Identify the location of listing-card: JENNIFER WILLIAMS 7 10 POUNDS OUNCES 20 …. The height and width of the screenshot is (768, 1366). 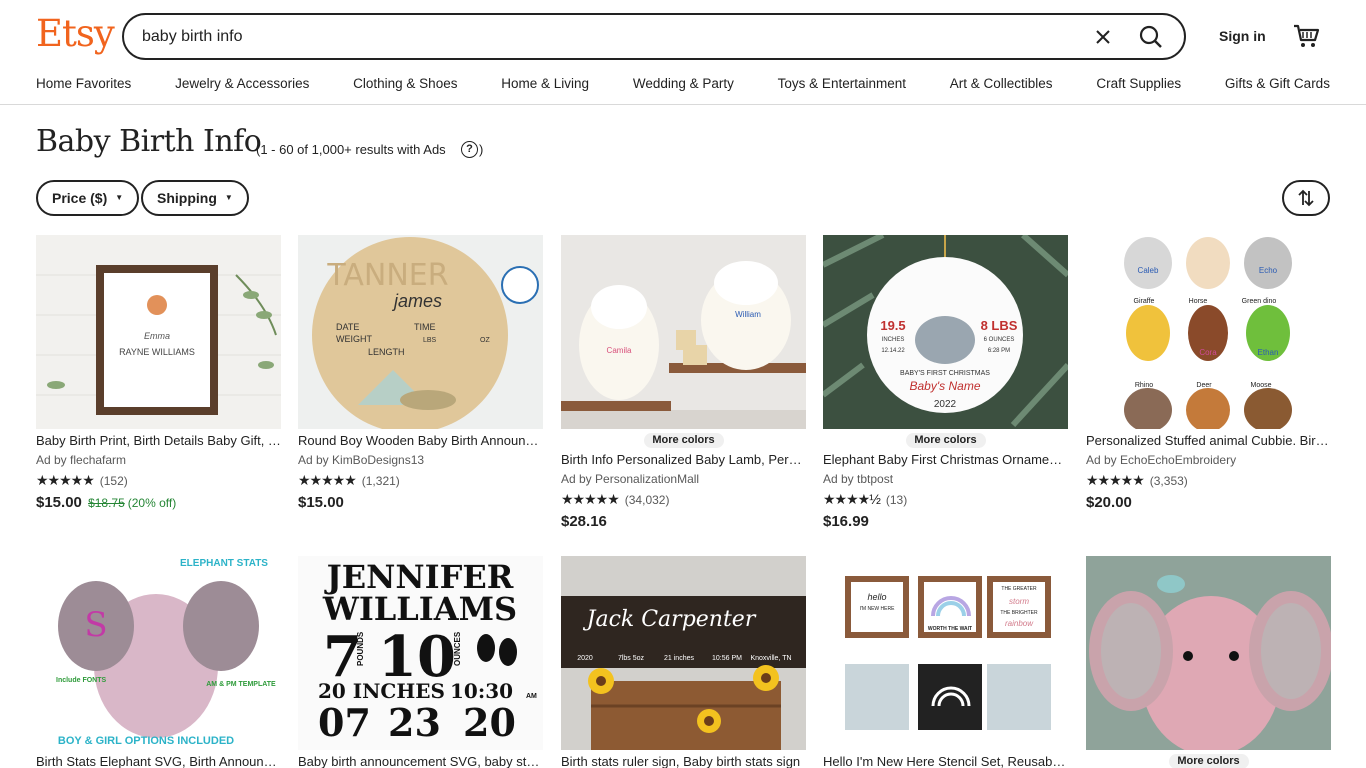
(420, 662).